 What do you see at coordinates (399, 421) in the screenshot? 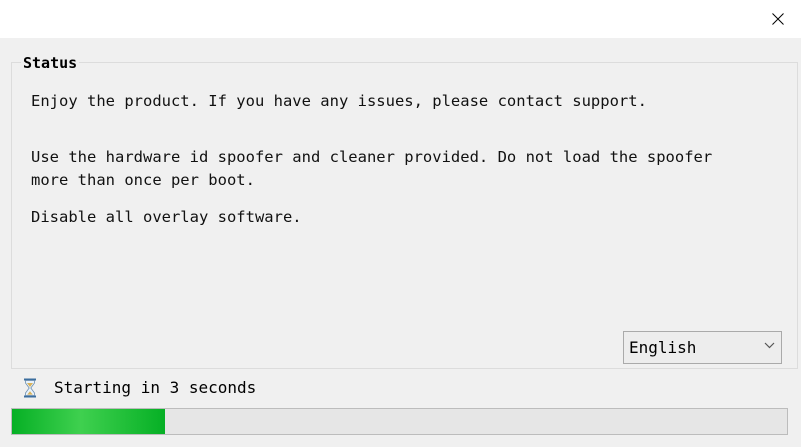
I see `progress-bar` at bounding box center [399, 421].